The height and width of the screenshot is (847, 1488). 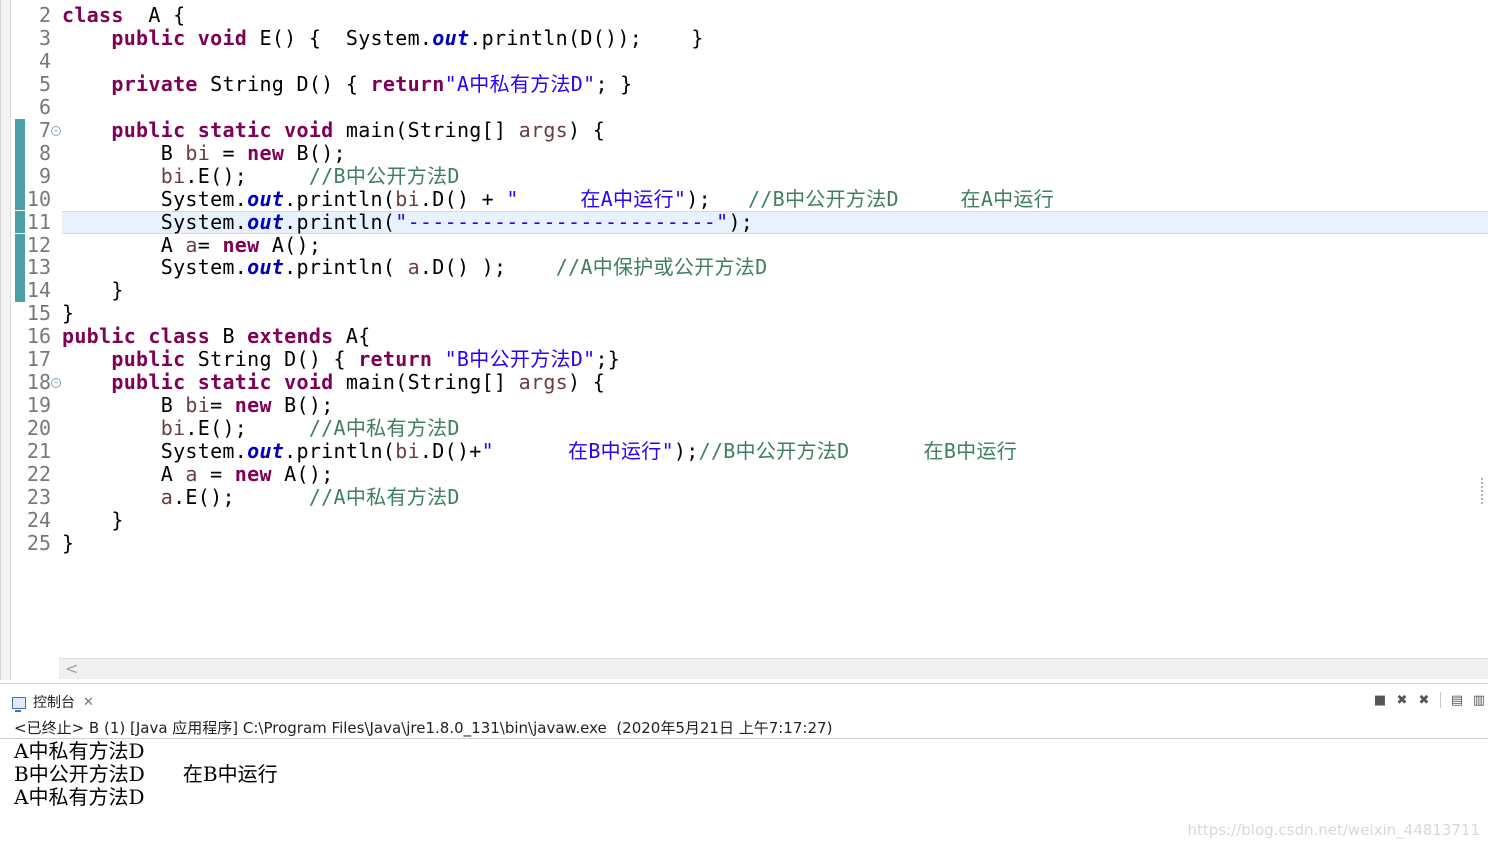 What do you see at coordinates (53, 703) in the screenshot?
I see `tab-console: 控制台 ✕` at bounding box center [53, 703].